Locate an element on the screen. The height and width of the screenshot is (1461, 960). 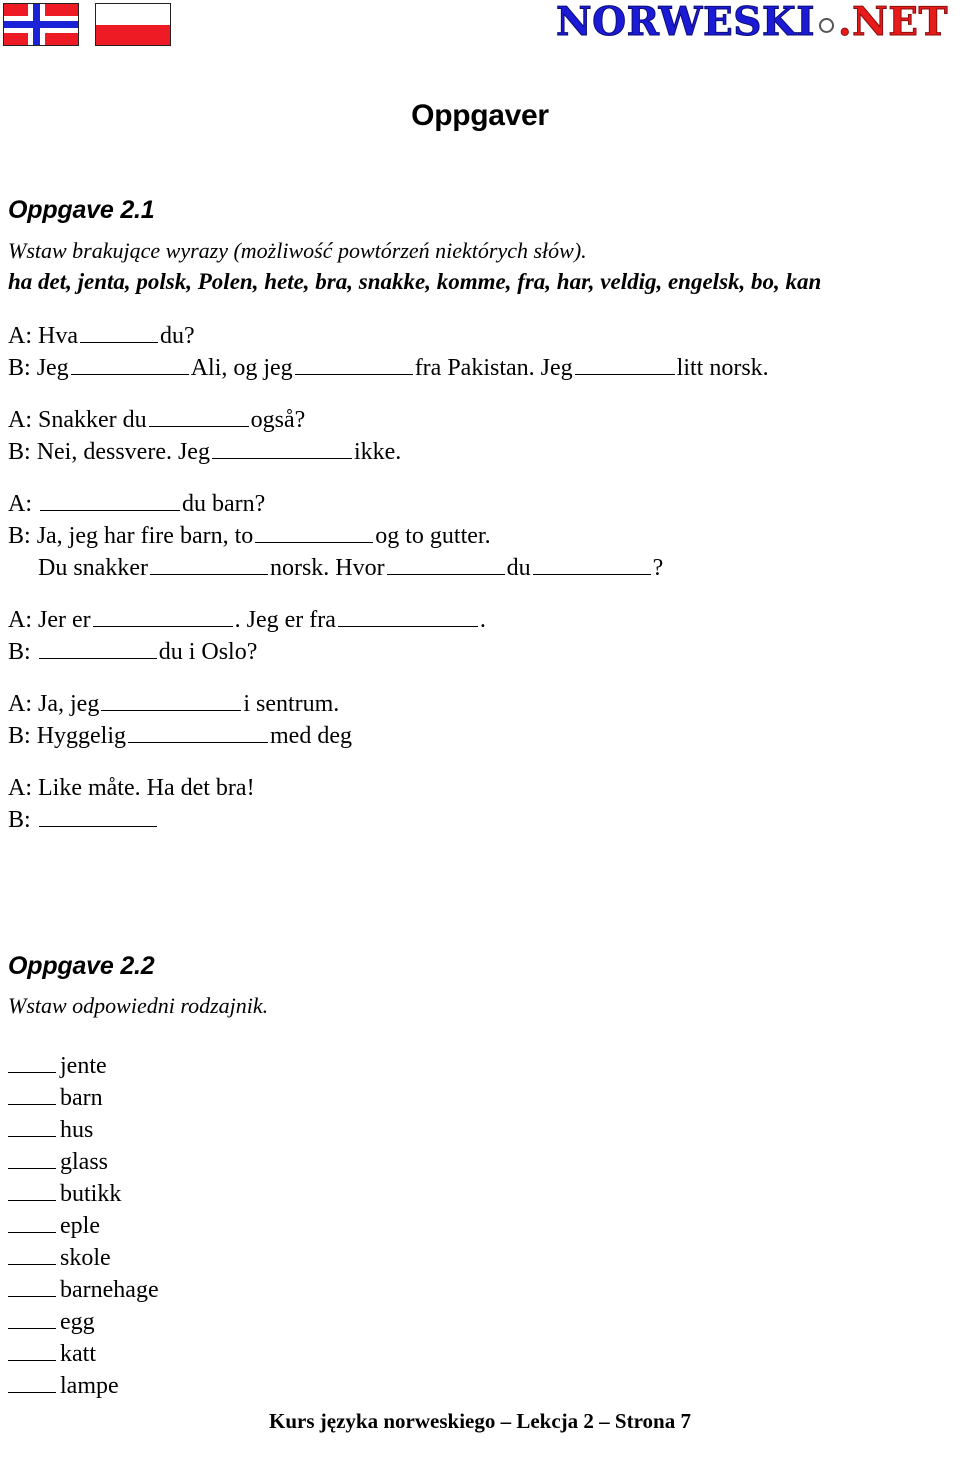
list-item: skole is located at coordinates (83, 1258).